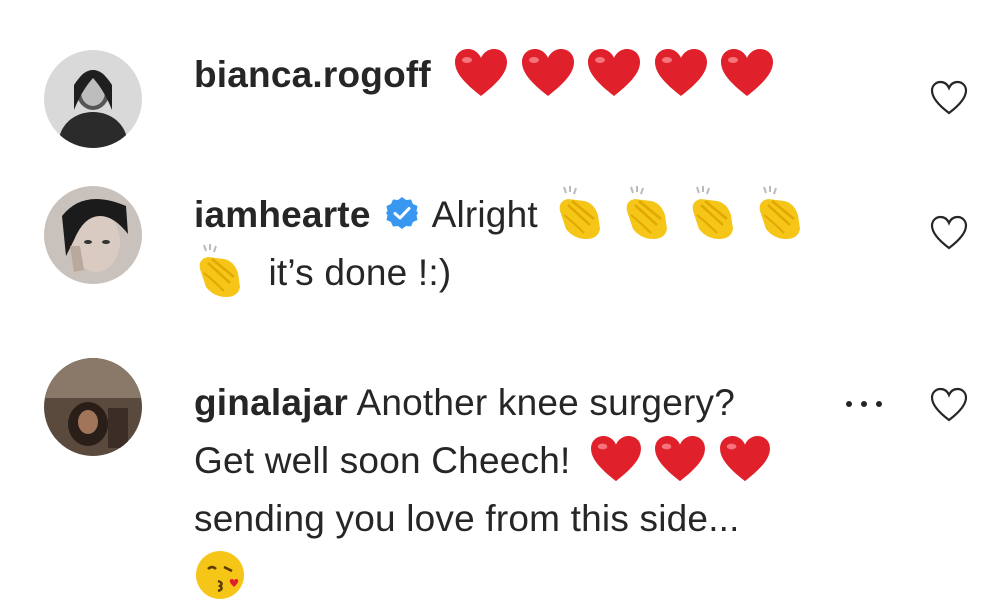  I want to click on more-options-button, so click(870, 405).